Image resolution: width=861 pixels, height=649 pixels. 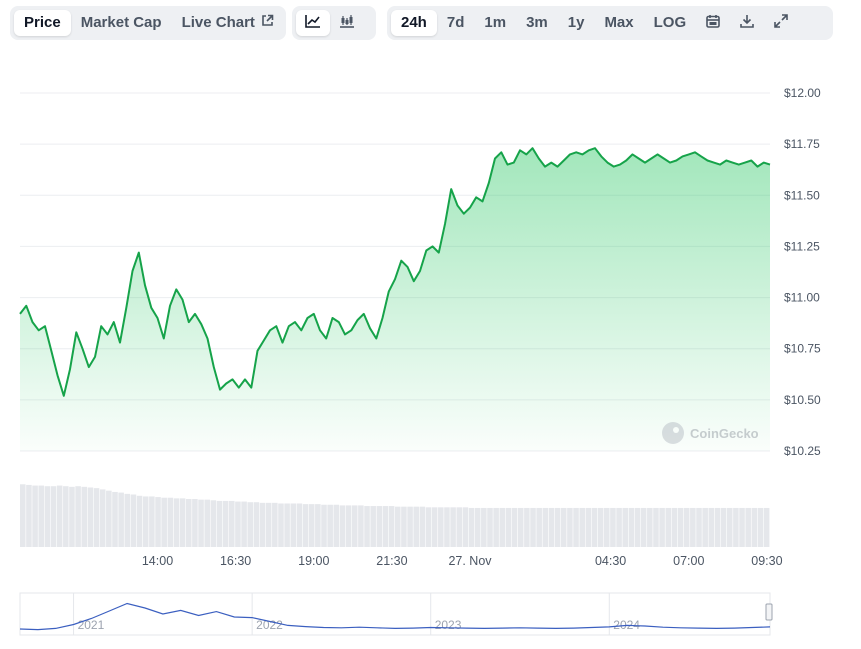 I want to click on tab-price-label: Price, so click(x=42, y=22).